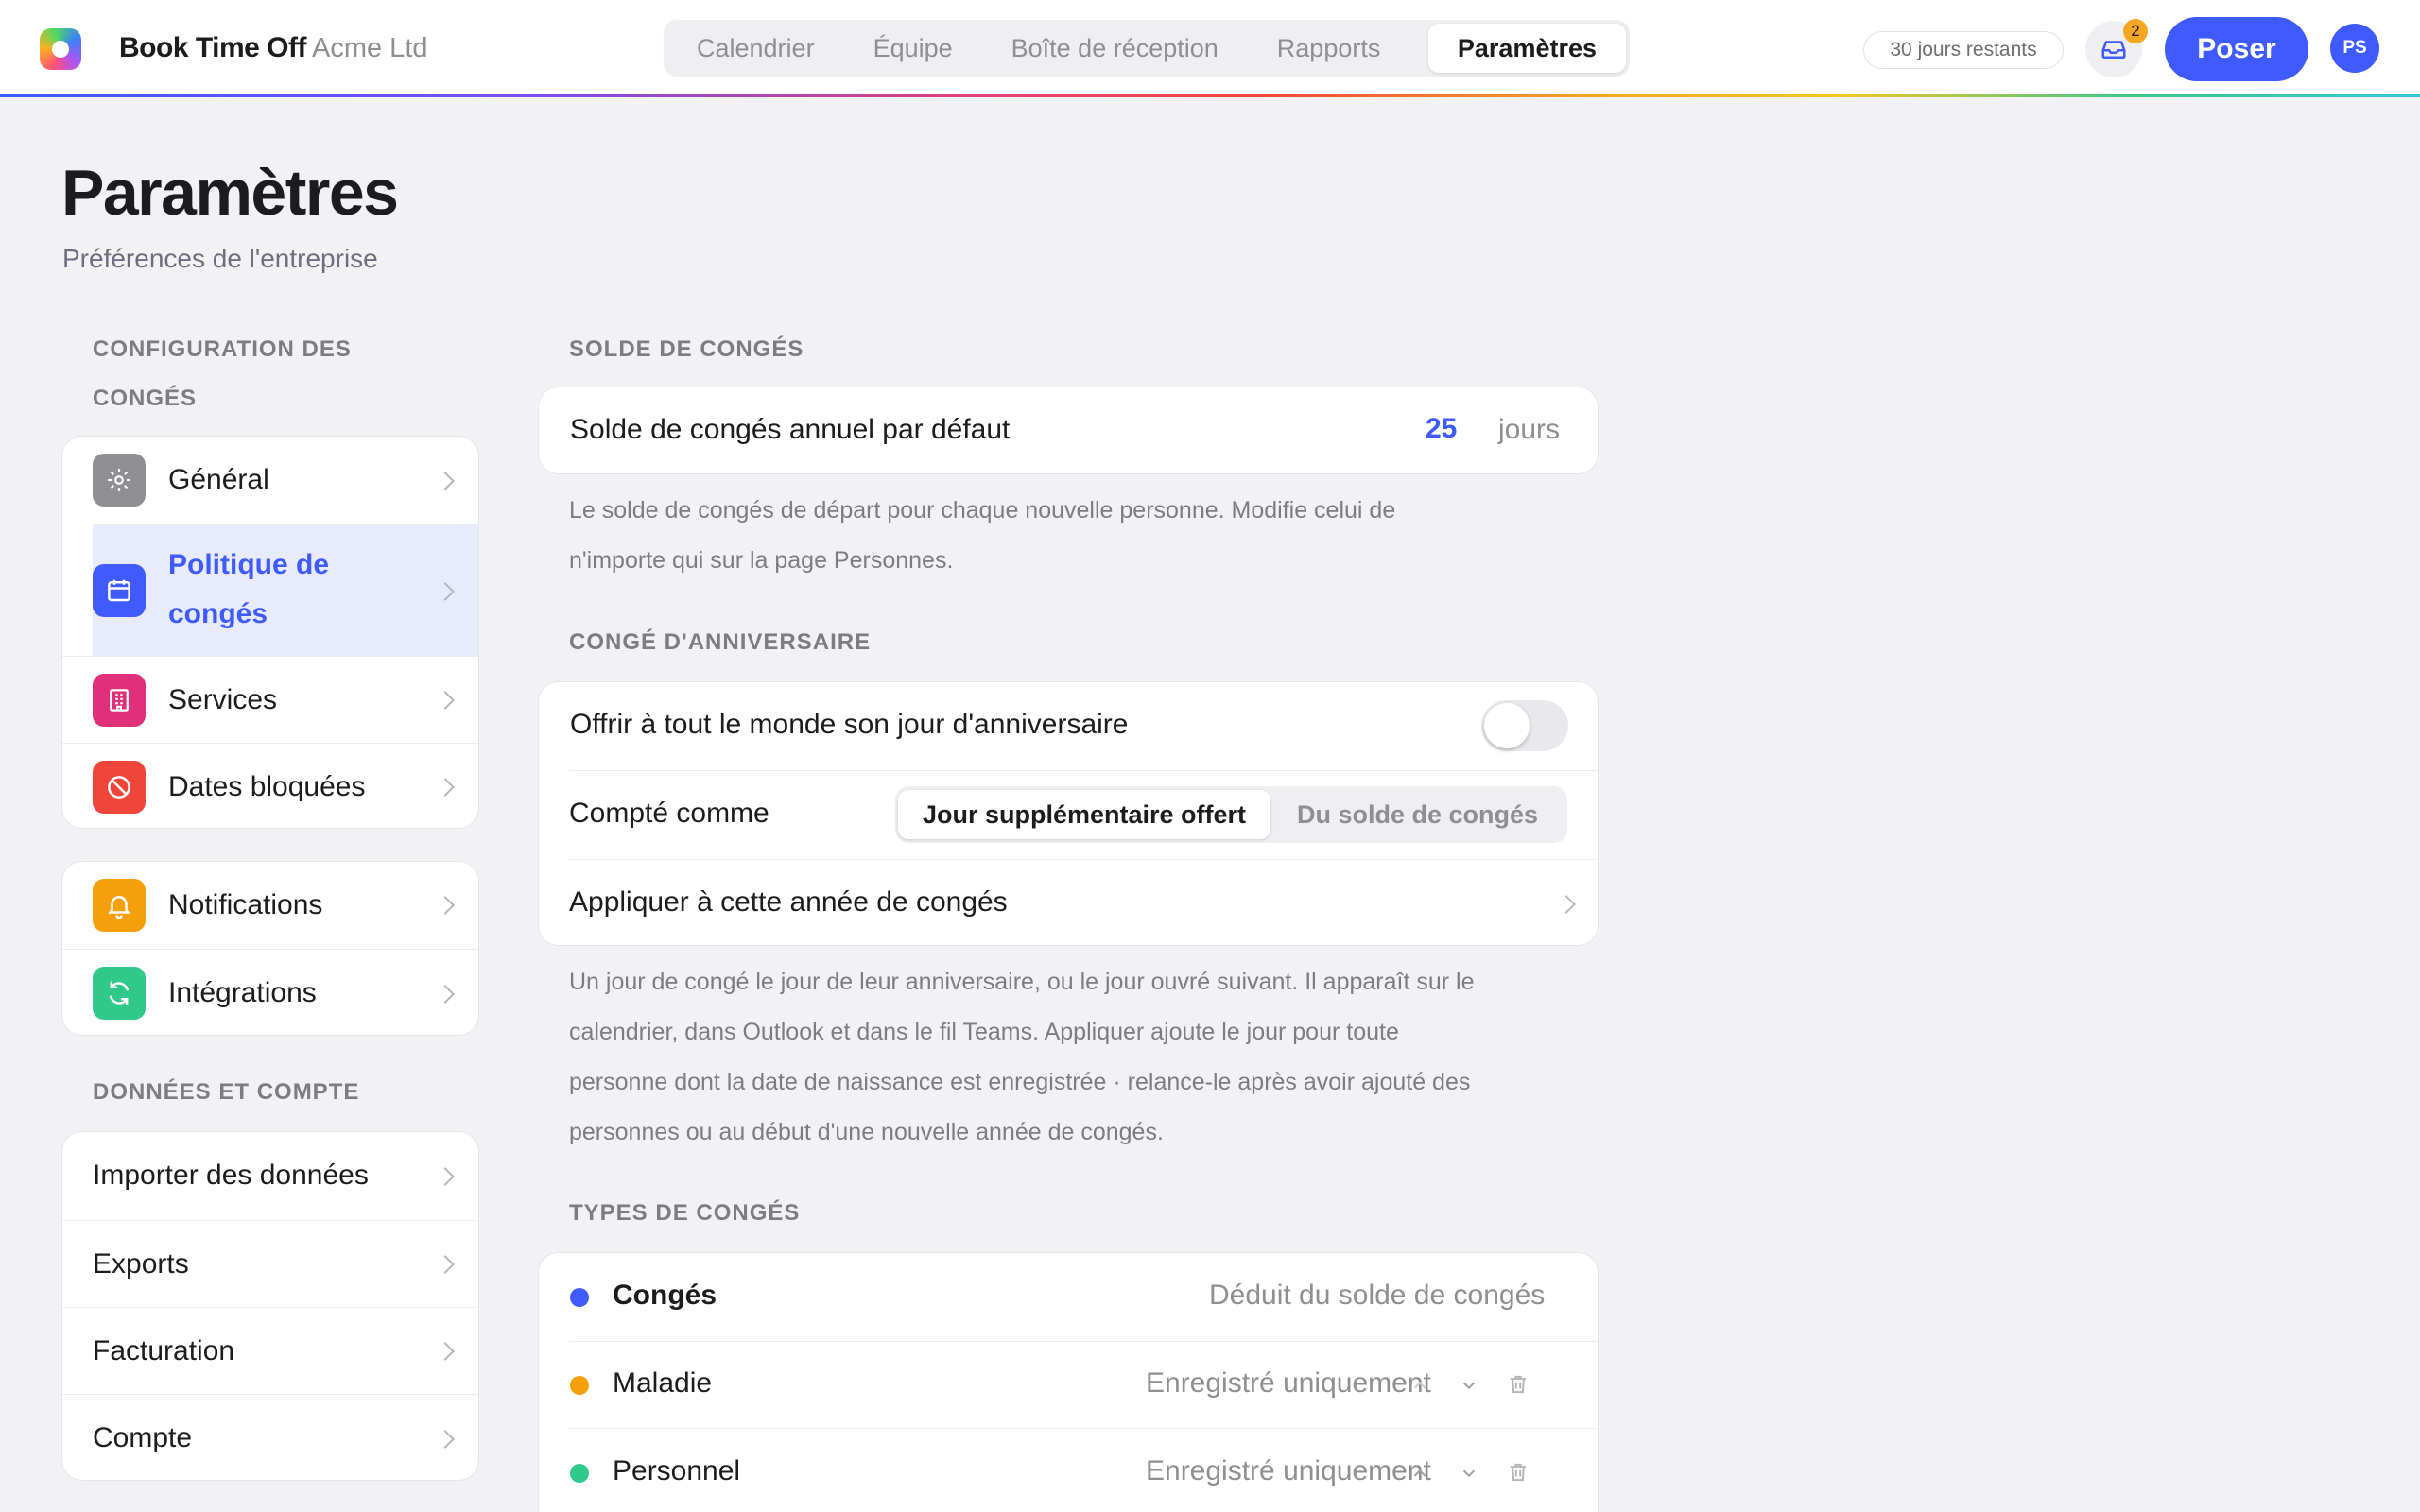 This screenshot has width=2420, height=1512. What do you see at coordinates (267, 786) in the screenshot?
I see `sidebar-item-label: Dates bloquées` at bounding box center [267, 786].